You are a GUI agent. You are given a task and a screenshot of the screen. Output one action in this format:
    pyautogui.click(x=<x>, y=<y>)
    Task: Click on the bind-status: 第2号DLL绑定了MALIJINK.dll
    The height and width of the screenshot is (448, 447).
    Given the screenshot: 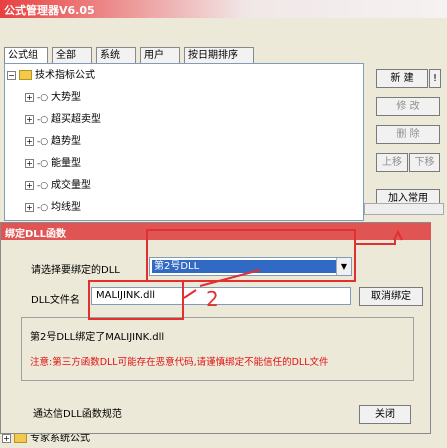 What is the action you would take?
    pyautogui.click(x=97, y=337)
    